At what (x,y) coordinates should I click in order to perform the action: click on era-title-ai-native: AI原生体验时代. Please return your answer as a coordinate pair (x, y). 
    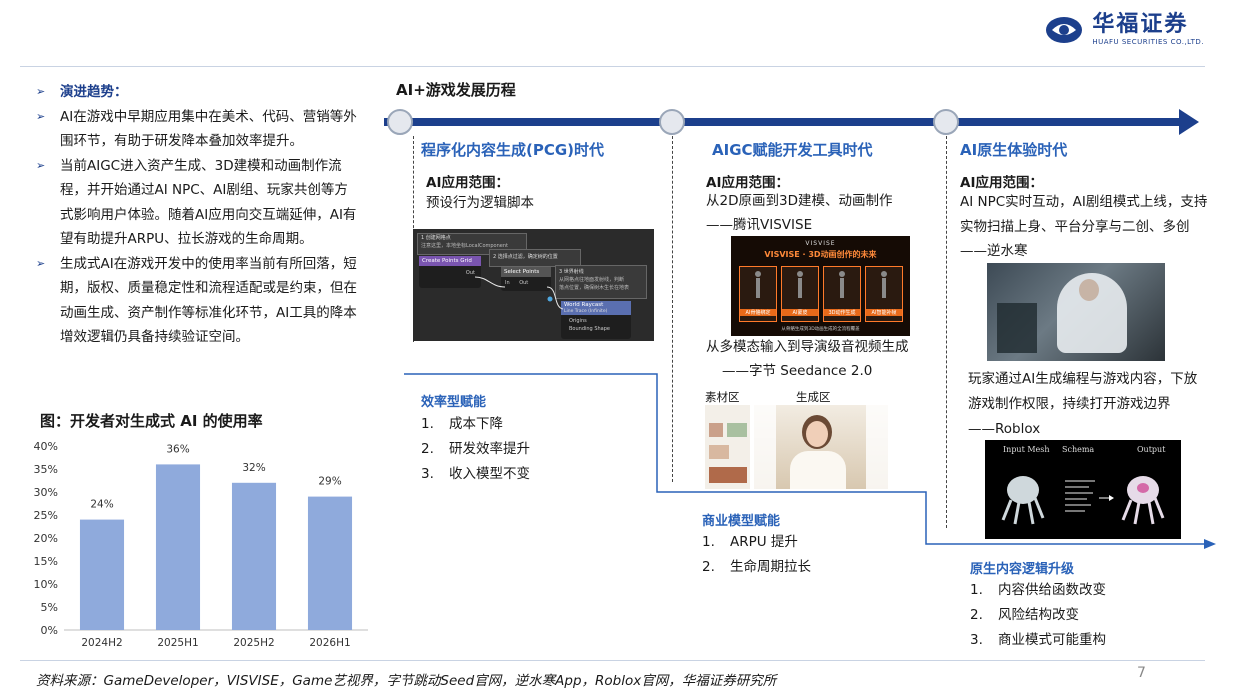
    Looking at the image, I should click on (1014, 150).